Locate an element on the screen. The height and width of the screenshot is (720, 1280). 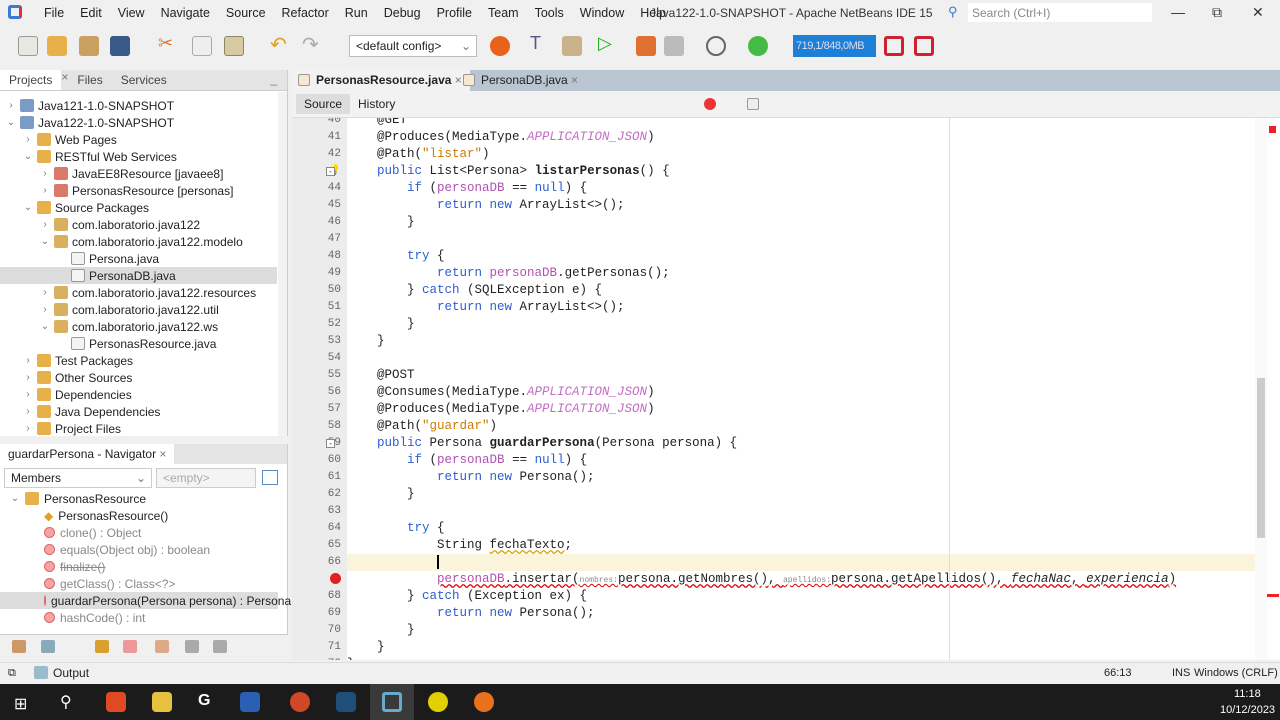
editor-tab: PersonaDB.java × is located at coordinates (521, 80).